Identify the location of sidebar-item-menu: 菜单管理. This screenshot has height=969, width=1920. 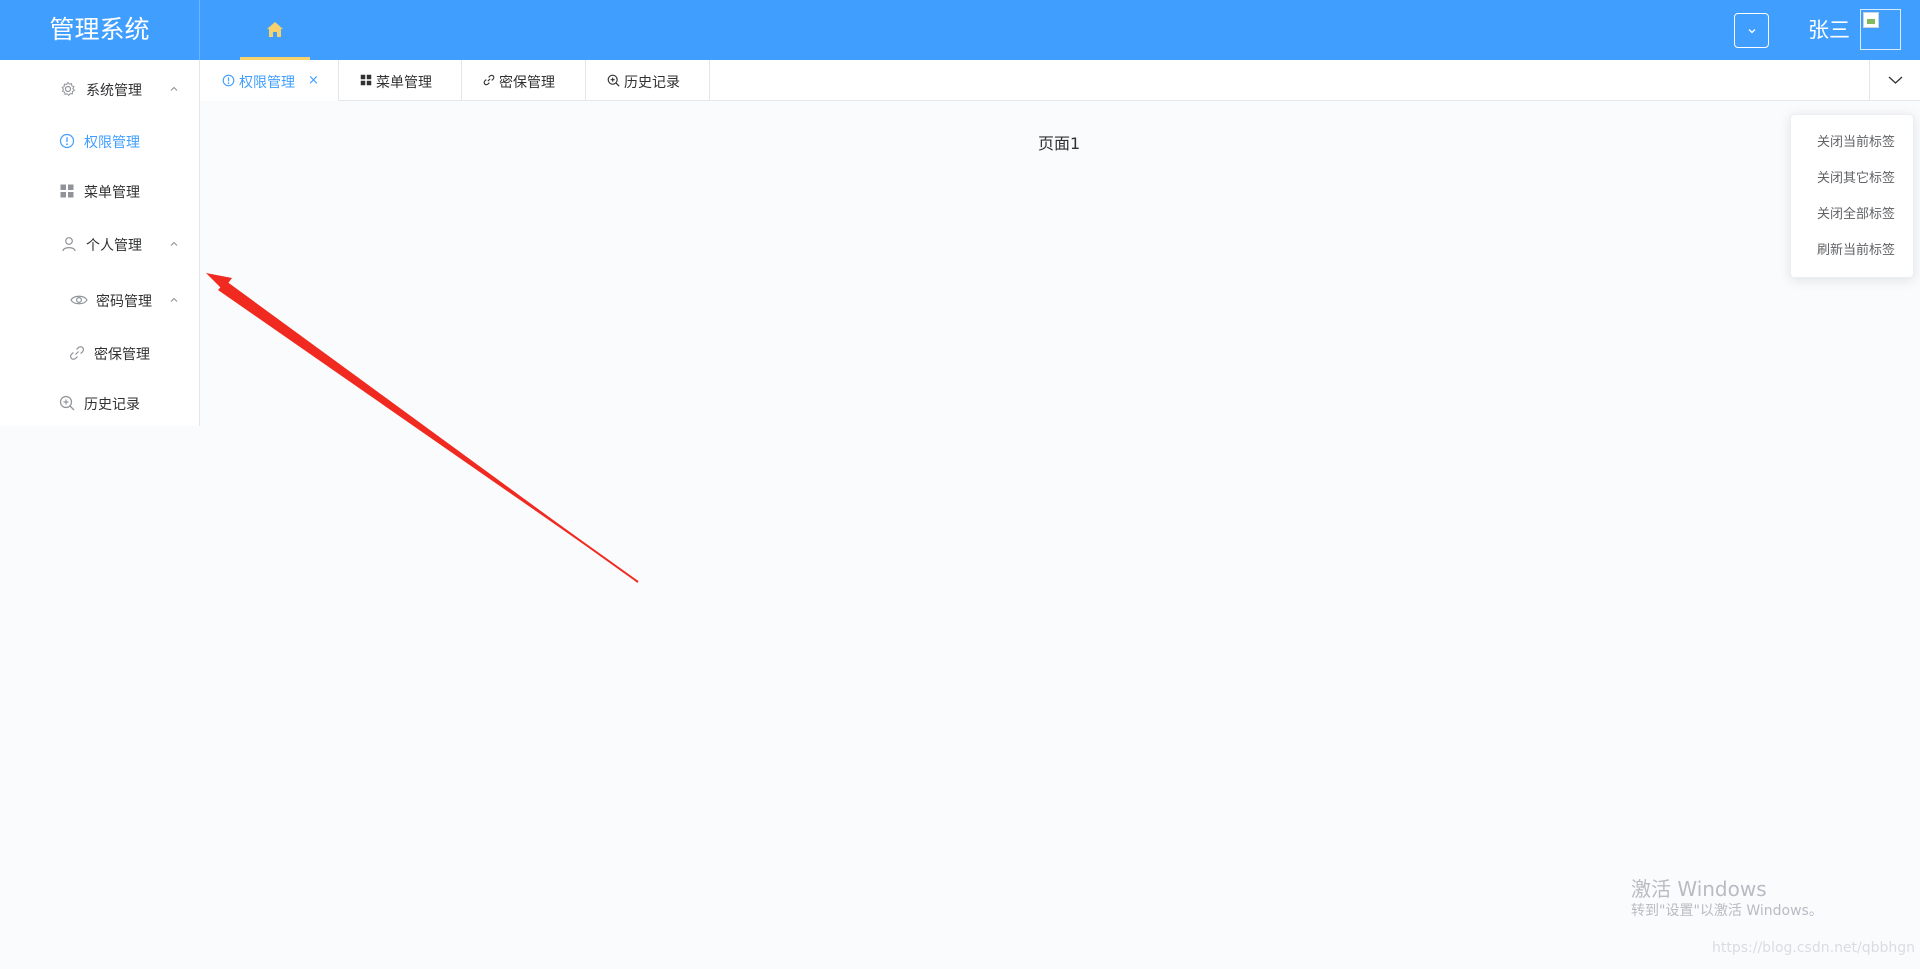
(99, 191).